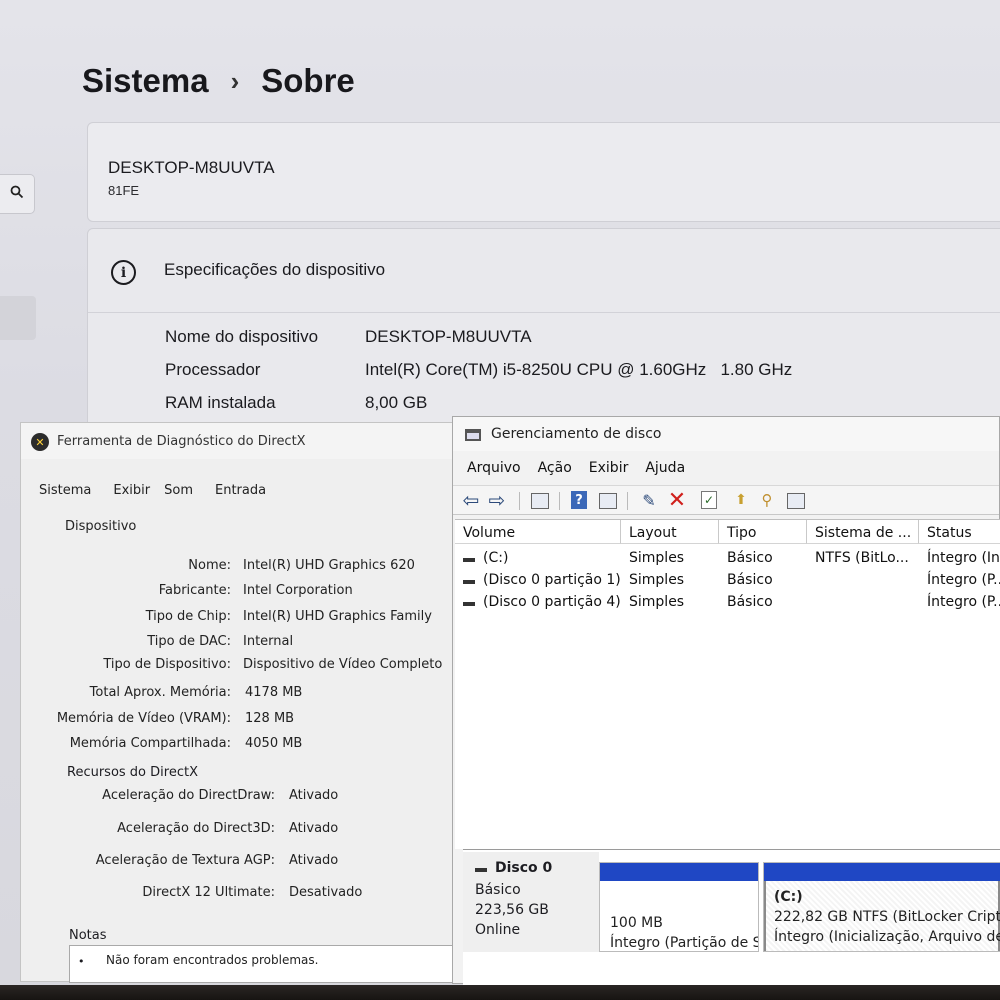  I want to click on dxdiag-titlebar: ✕ Ferramenta de Diagnóstico do DirectX, so click(241, 441).